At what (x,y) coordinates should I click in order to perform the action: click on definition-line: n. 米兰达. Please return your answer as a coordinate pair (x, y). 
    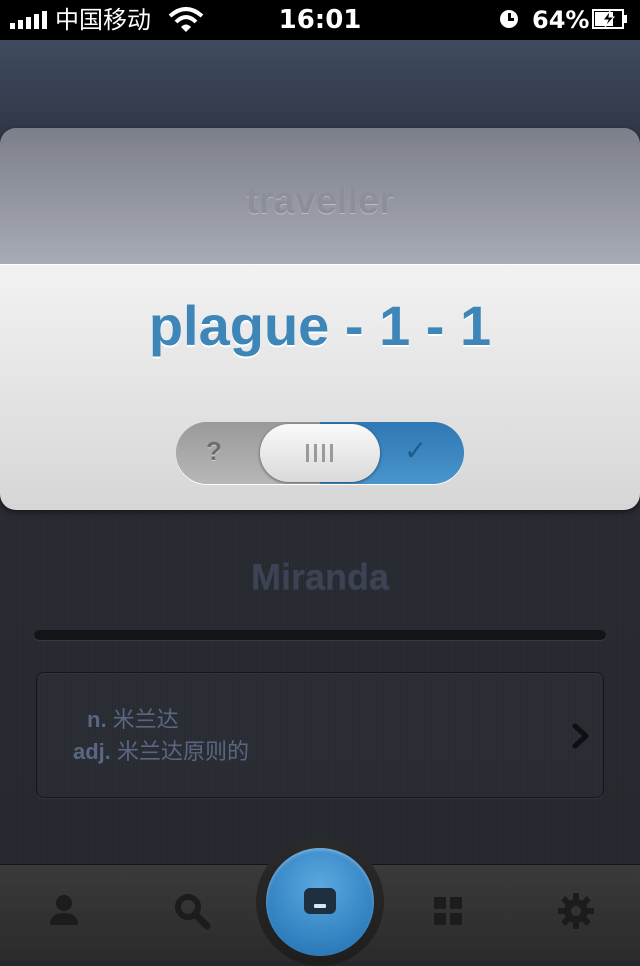
    Looking at the image, I should click on (133, 720).